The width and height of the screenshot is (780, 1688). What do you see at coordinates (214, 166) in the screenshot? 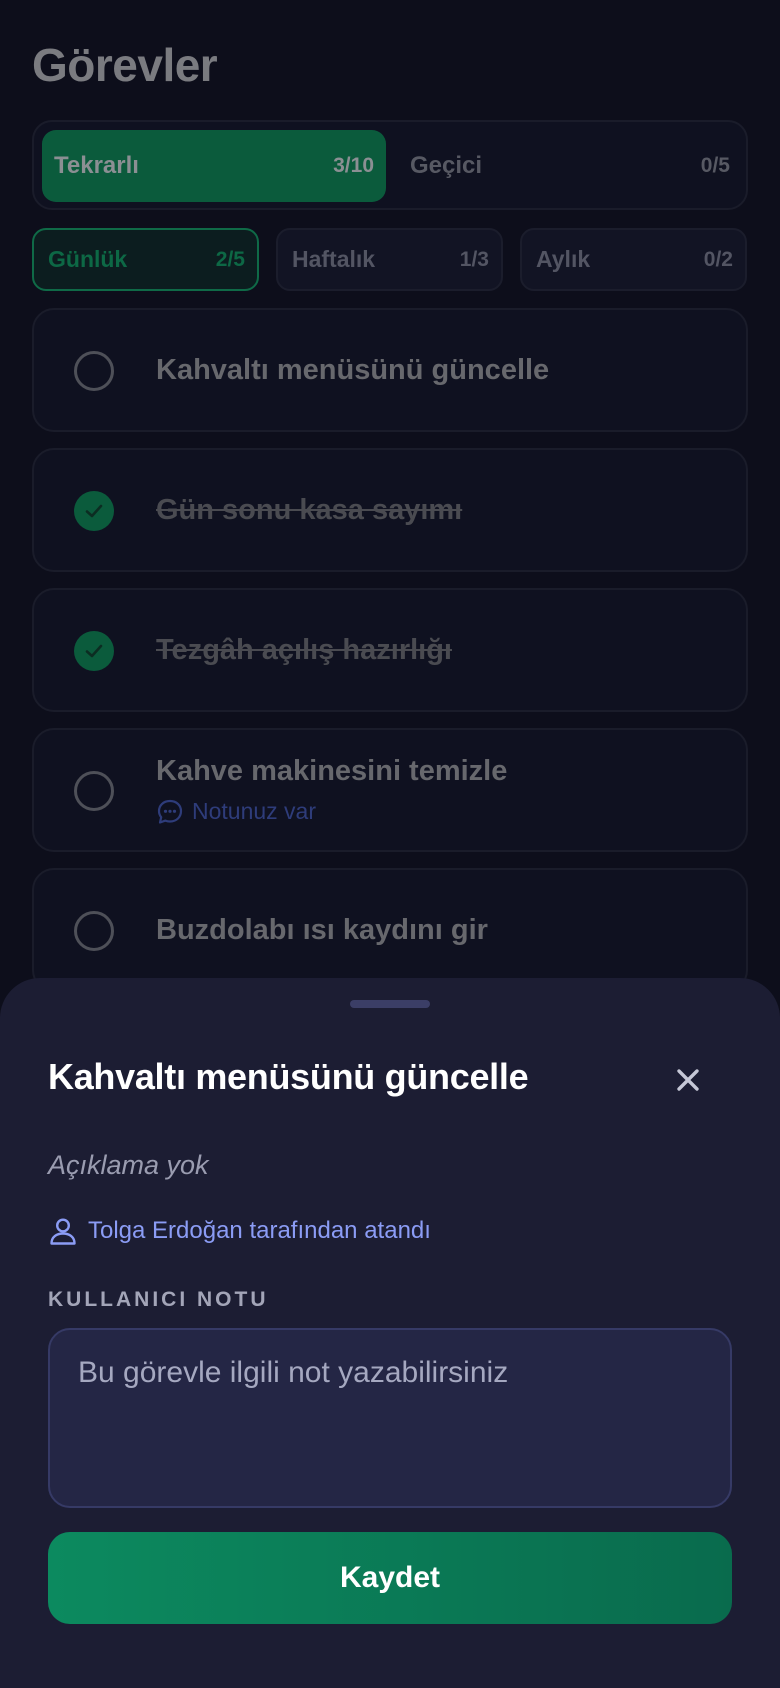
I see `tab-recurring: Tekrarlı 3/10` at bounding box center [214, 166].